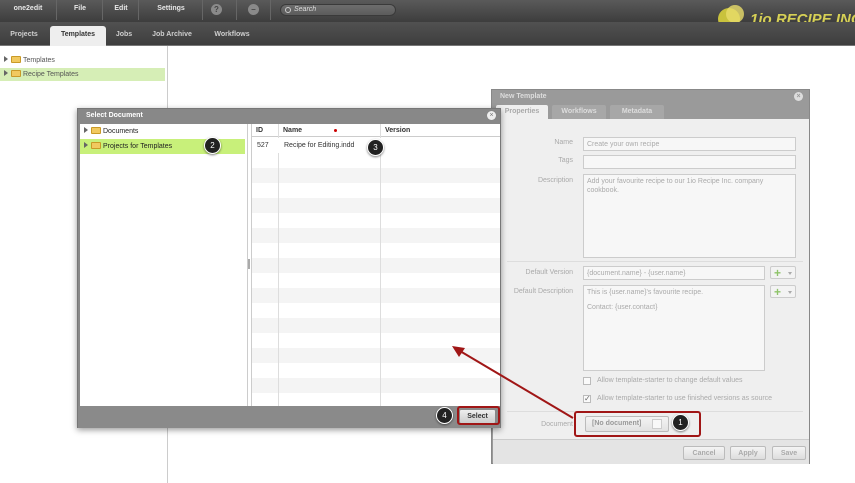 This screenshot has height=483, width=855. I want to click on arrow-annotation, so click(513, 382).